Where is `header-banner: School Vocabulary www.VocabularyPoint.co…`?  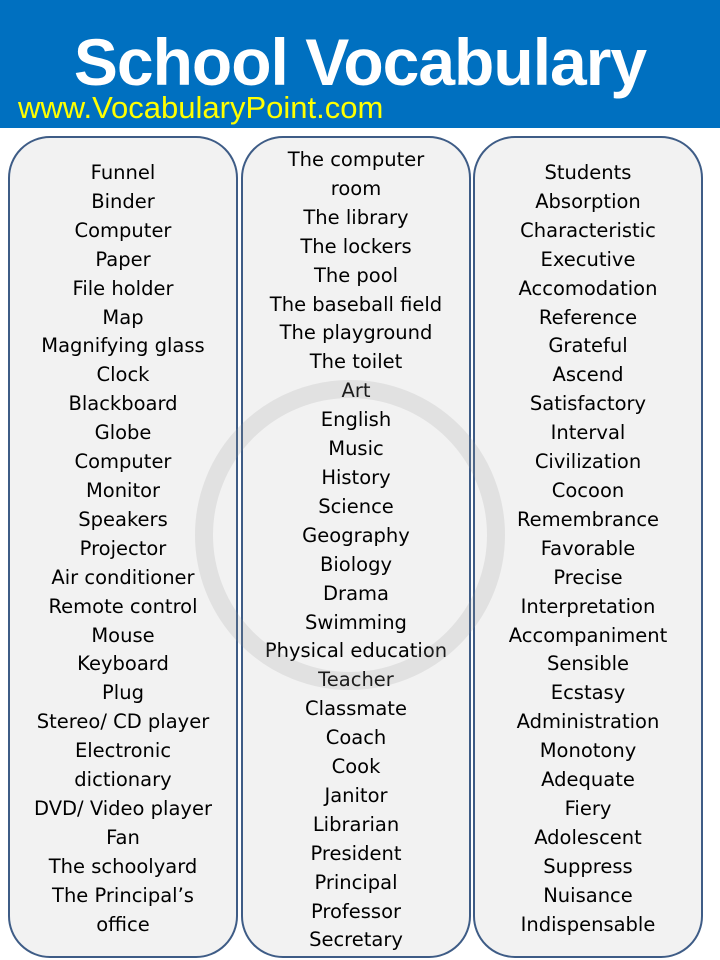 header-banner: School Vocabulary www.VocabularyPoint.co… is located at coordinates (360, 64).